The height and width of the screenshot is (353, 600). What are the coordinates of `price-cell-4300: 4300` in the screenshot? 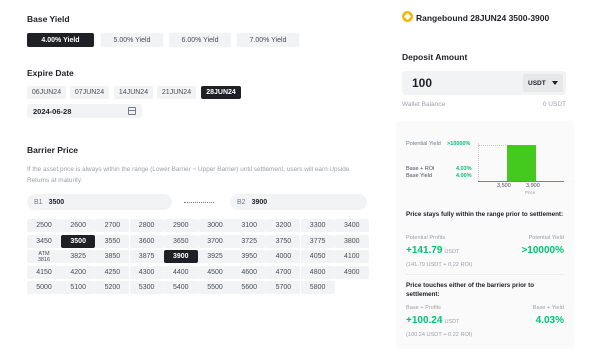 It's located at (146, 272).